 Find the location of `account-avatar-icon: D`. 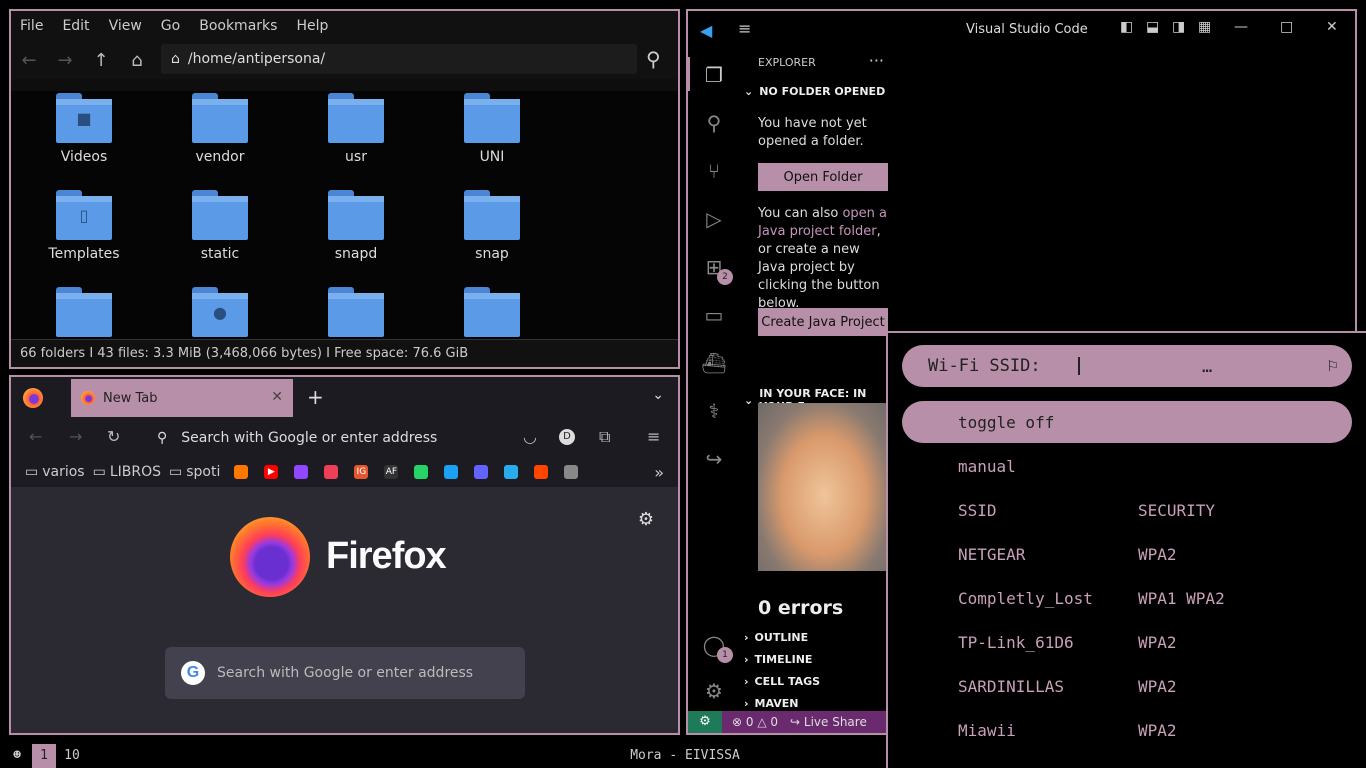

account-avatar-icon: D is located at coordinates (567, 437).